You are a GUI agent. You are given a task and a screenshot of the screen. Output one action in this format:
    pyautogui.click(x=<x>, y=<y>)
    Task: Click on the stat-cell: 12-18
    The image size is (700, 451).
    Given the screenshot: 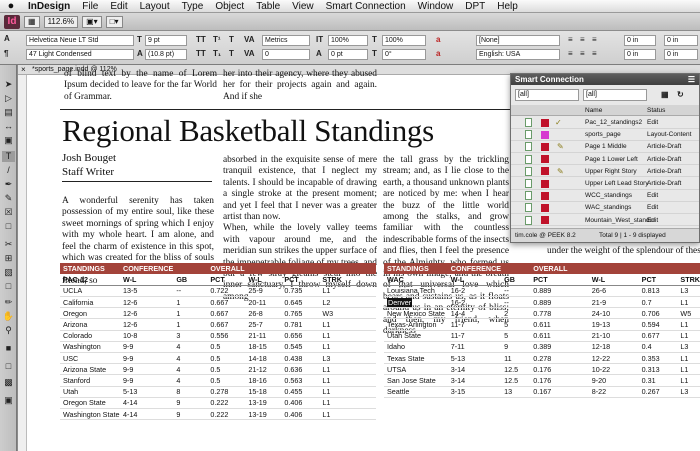 What is the action you would take?
    pyautogui.click(x=613, y=347)
    